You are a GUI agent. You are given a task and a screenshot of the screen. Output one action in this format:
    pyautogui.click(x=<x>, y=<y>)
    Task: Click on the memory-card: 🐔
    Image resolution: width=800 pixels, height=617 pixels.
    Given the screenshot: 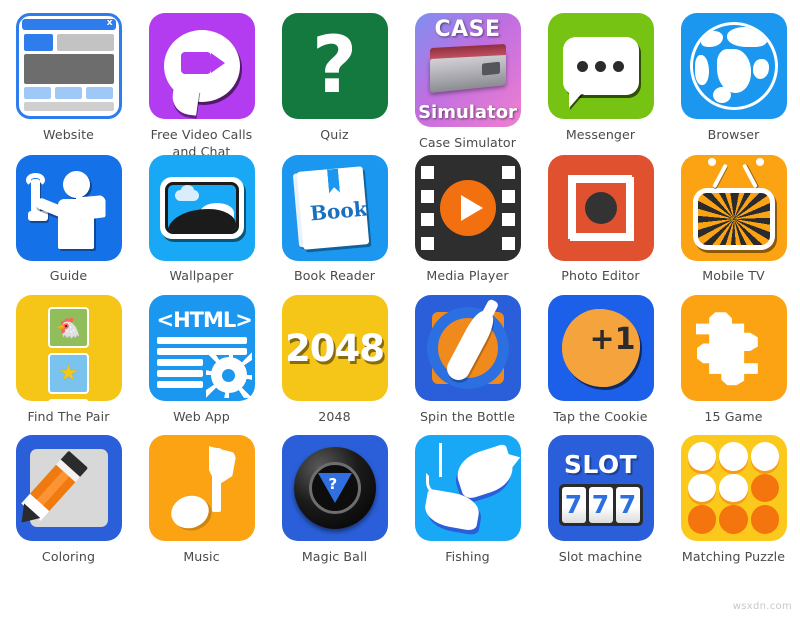 What is the action you would take?
    pyautogui.click(x=68, y=327)
    